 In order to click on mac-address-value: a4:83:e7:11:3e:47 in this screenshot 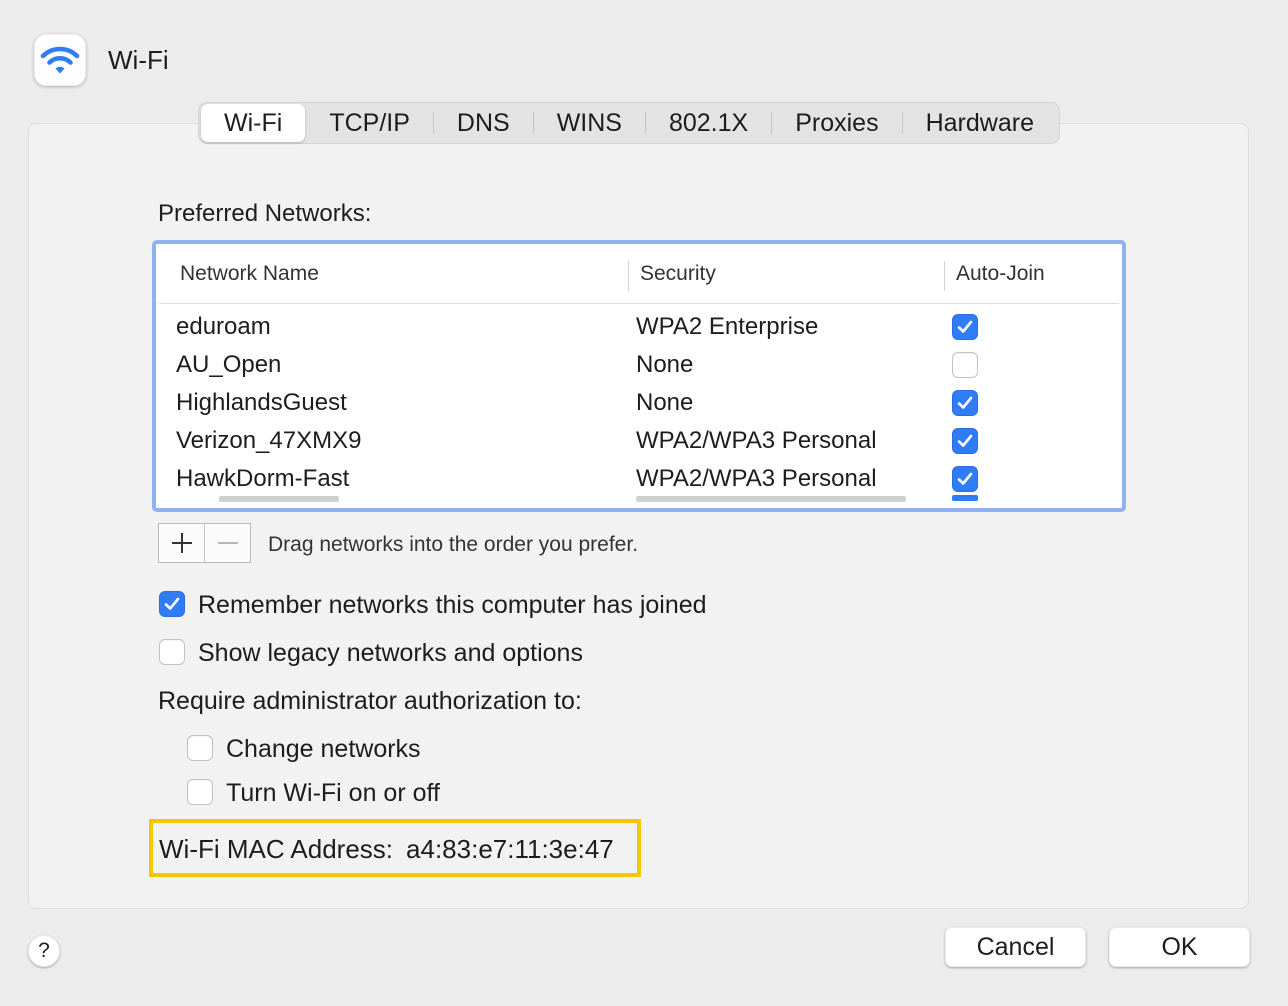, I will do `click(510, 849)`.